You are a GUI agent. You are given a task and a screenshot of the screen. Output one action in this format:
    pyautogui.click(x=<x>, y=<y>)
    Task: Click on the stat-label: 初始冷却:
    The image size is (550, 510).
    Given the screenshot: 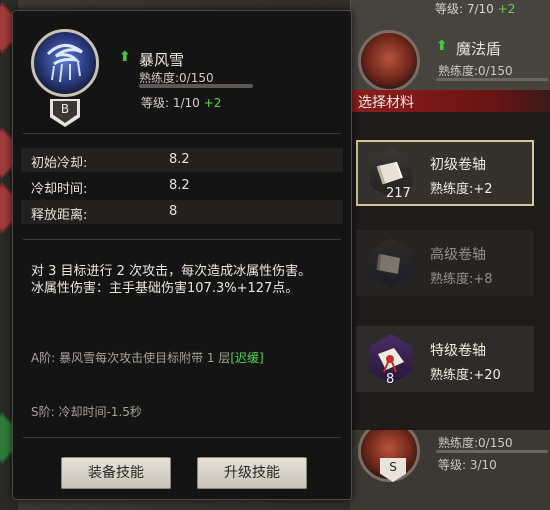 What is the action you would take?
    pyautogui.click(x=59, y=163)
    